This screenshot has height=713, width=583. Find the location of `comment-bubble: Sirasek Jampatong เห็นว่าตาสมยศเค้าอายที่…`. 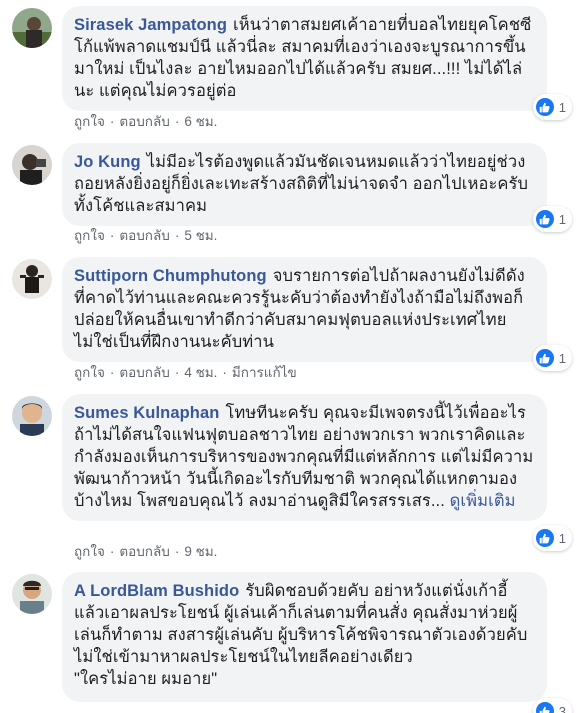

comment-bubble: Sirasek Jampatong เห็นว่าตาสมยศเค้าอายที่… is located at coordinates (304, 58).